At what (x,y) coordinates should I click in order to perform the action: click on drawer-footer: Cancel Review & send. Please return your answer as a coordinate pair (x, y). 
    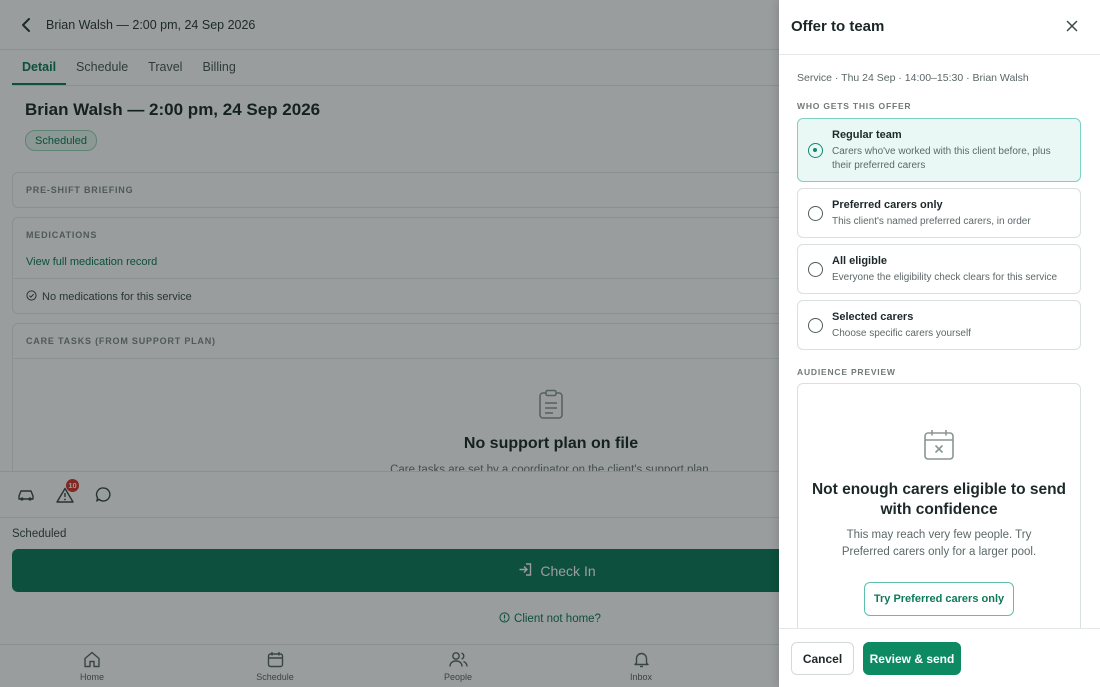
    Looking at the image, I should click on (939, 657).